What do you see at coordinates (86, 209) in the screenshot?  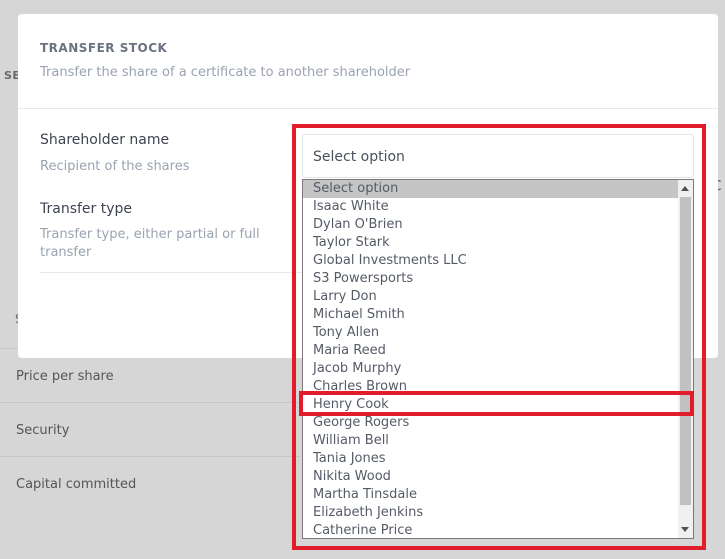 I see `transfer-type-label: Transfer type` at bounding box center [86, 209].